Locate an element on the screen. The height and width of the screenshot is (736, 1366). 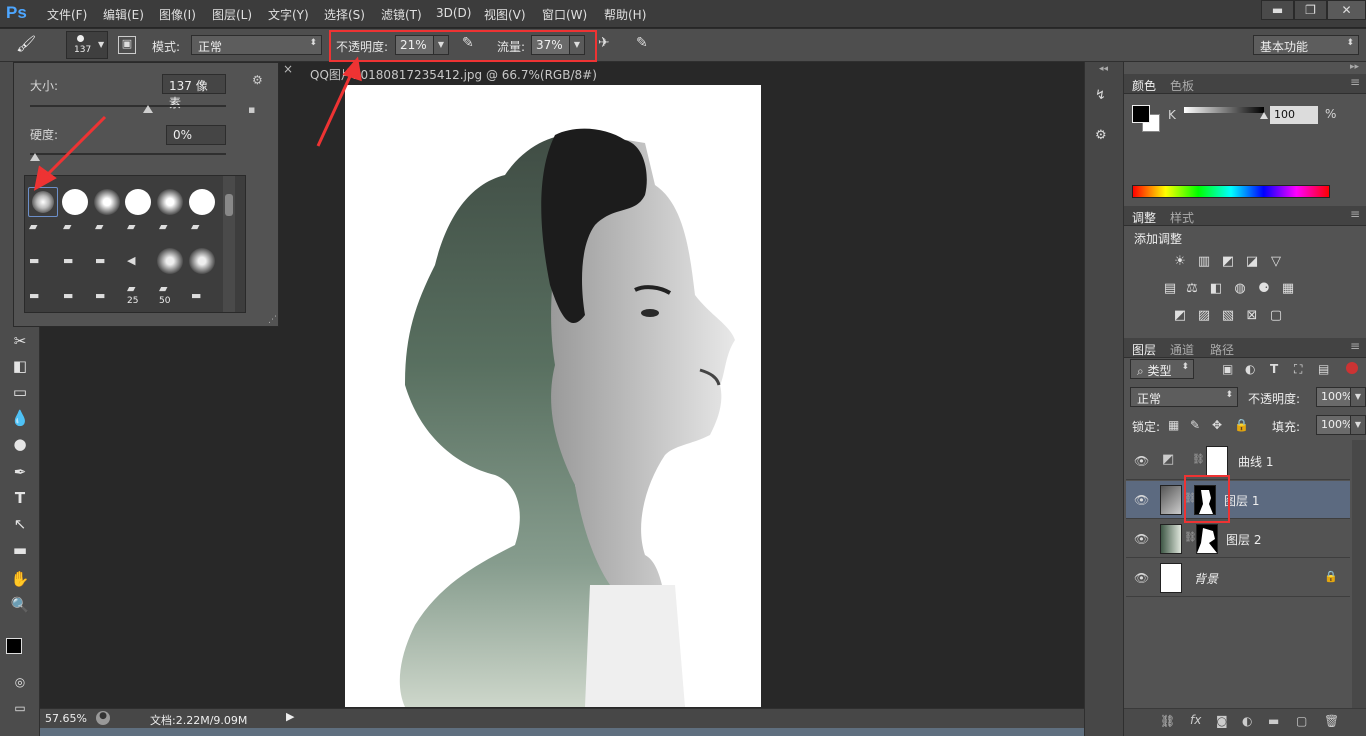
layer-row-layer2: 👁 ⛓ 图层 2 is located at coordinates (1238, 539).